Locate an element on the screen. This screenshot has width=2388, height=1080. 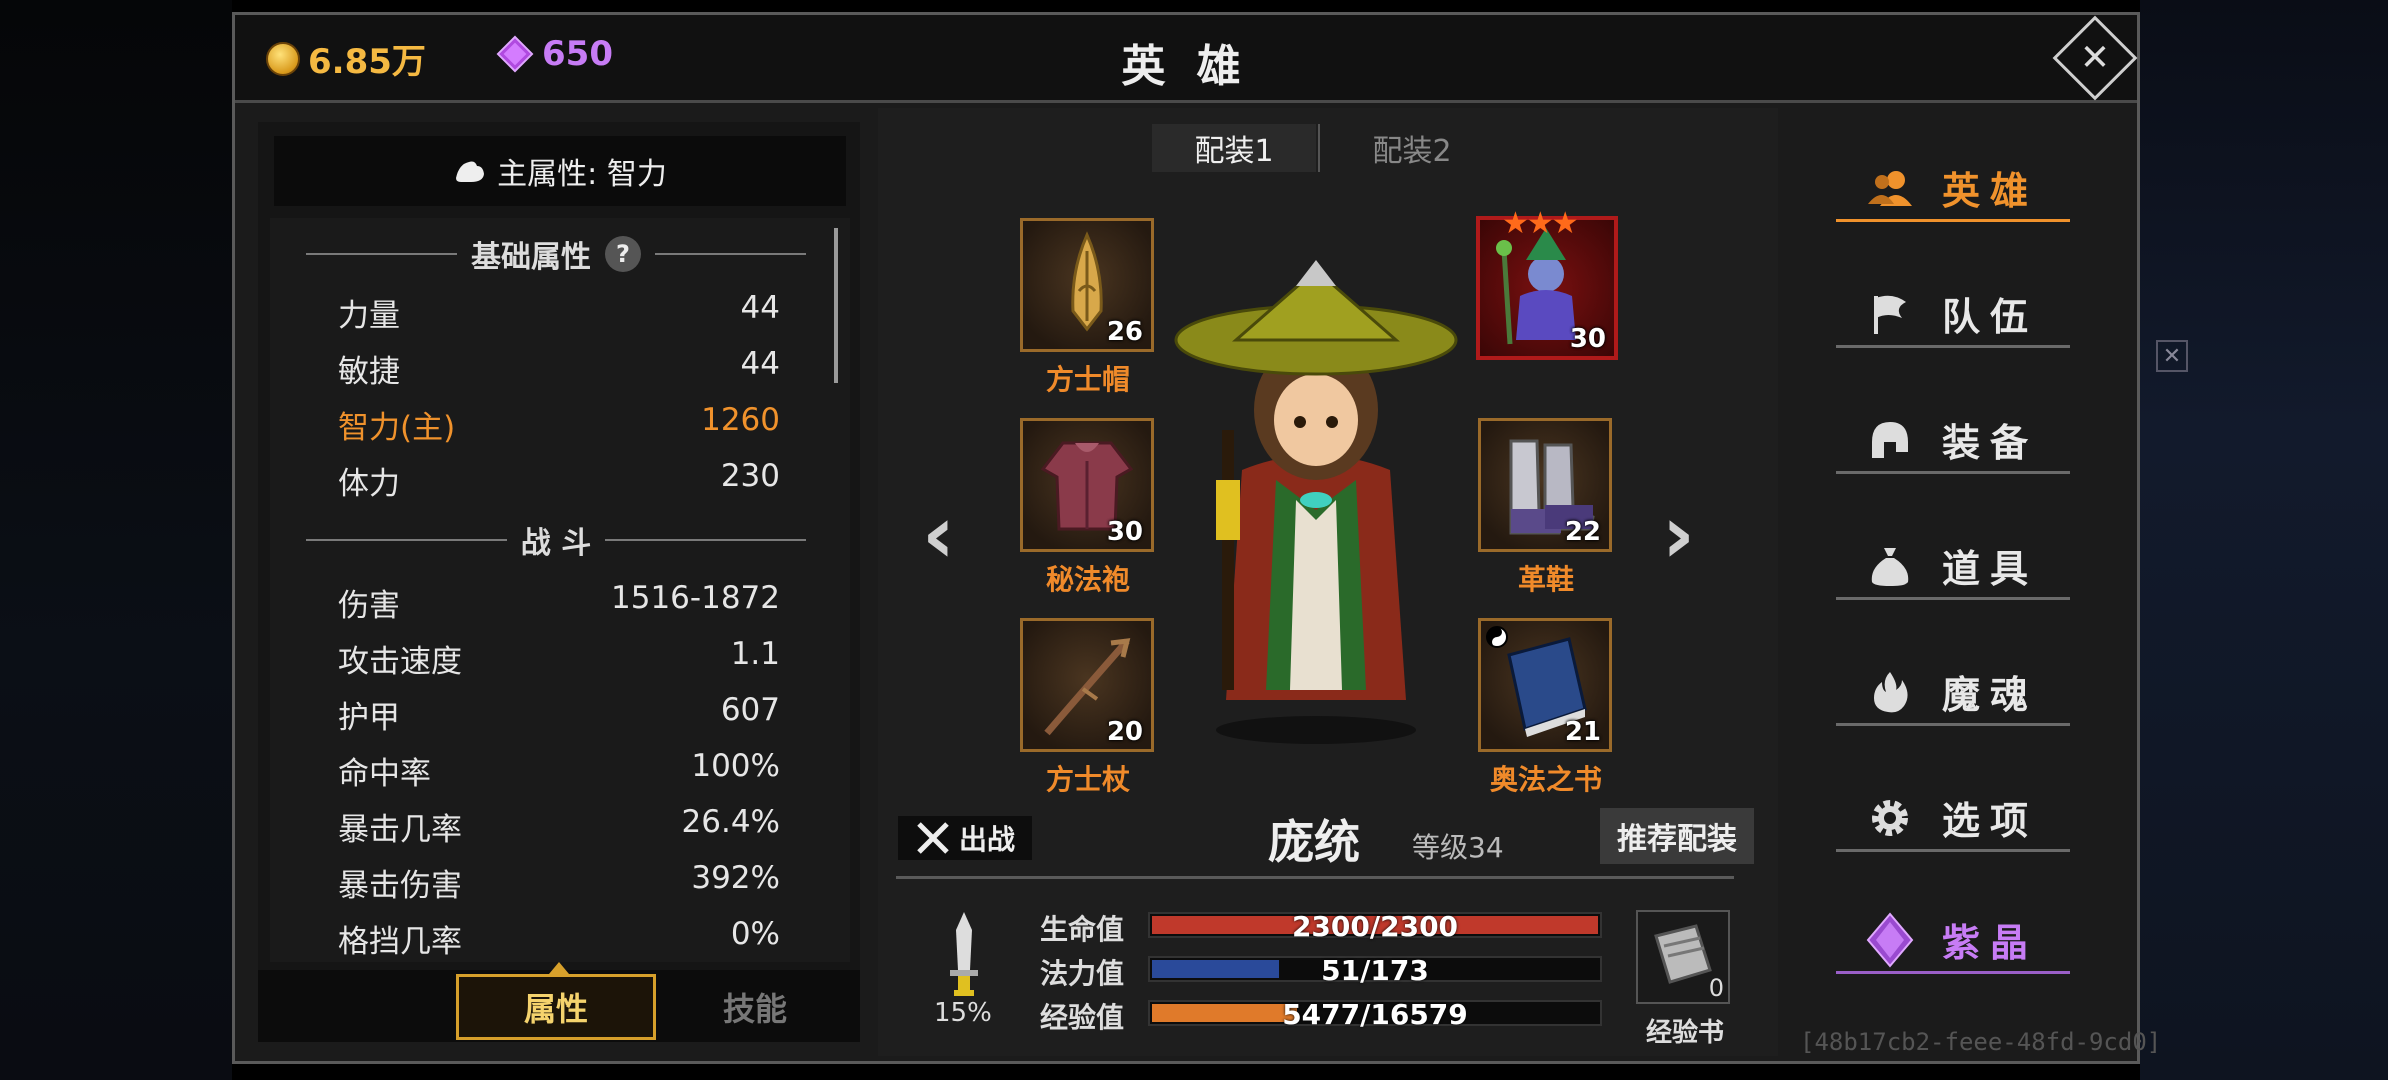
background-close-icon: ✕ is located at coordinates (2172, 356).